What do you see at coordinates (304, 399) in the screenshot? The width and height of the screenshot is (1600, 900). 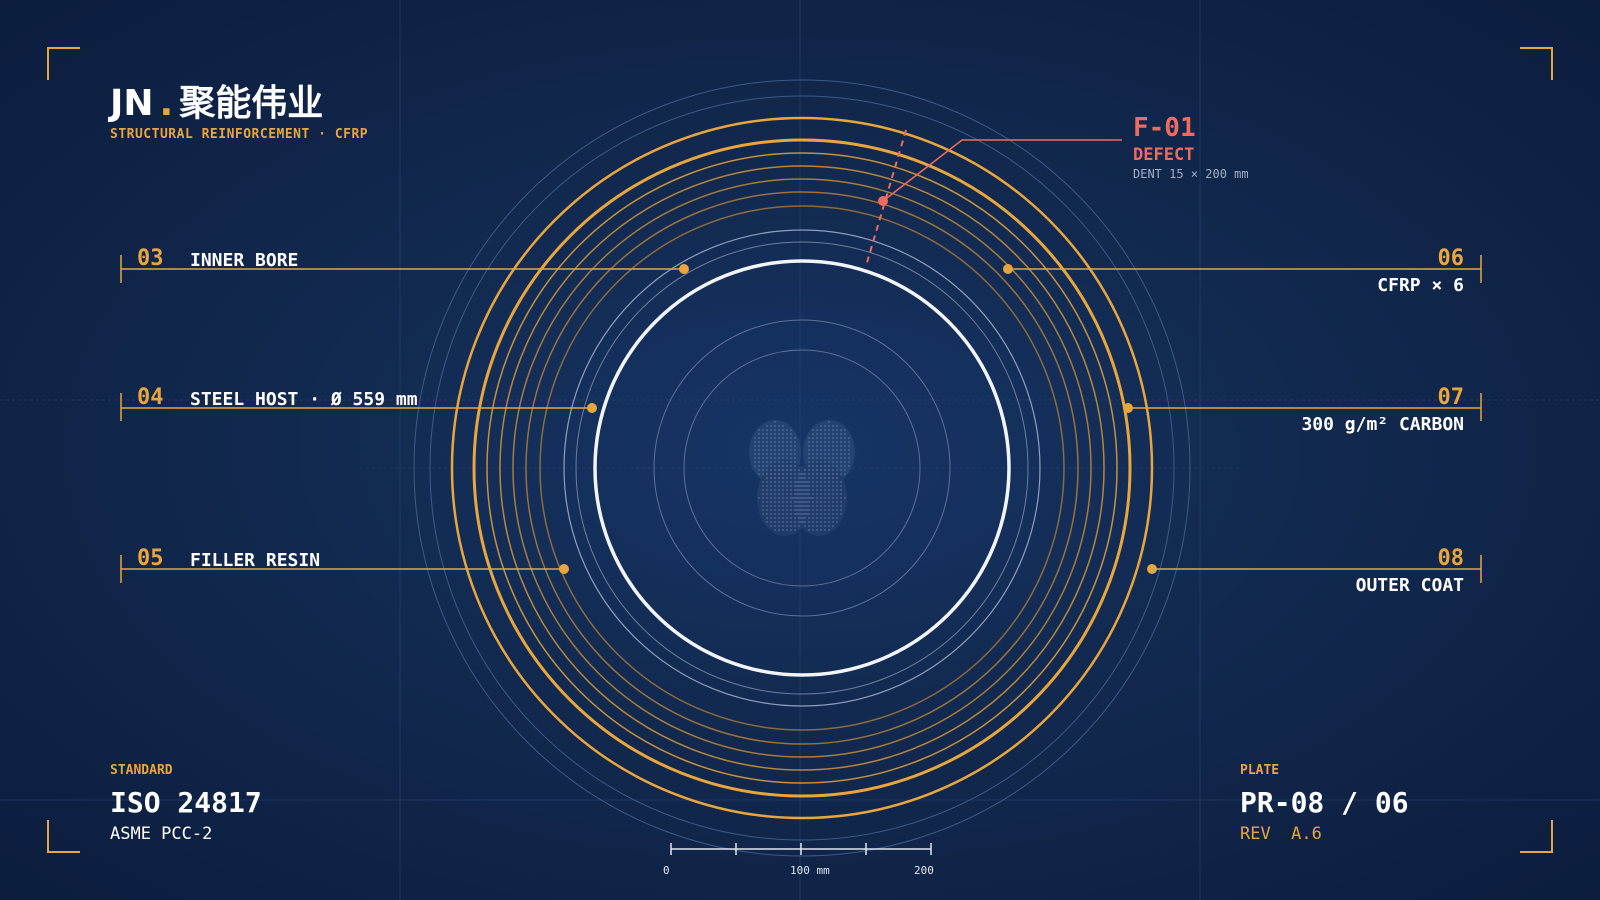 I see `label-steel-host: STEEL HOST · Ø 559 mm` at bounding box center [304, 399].